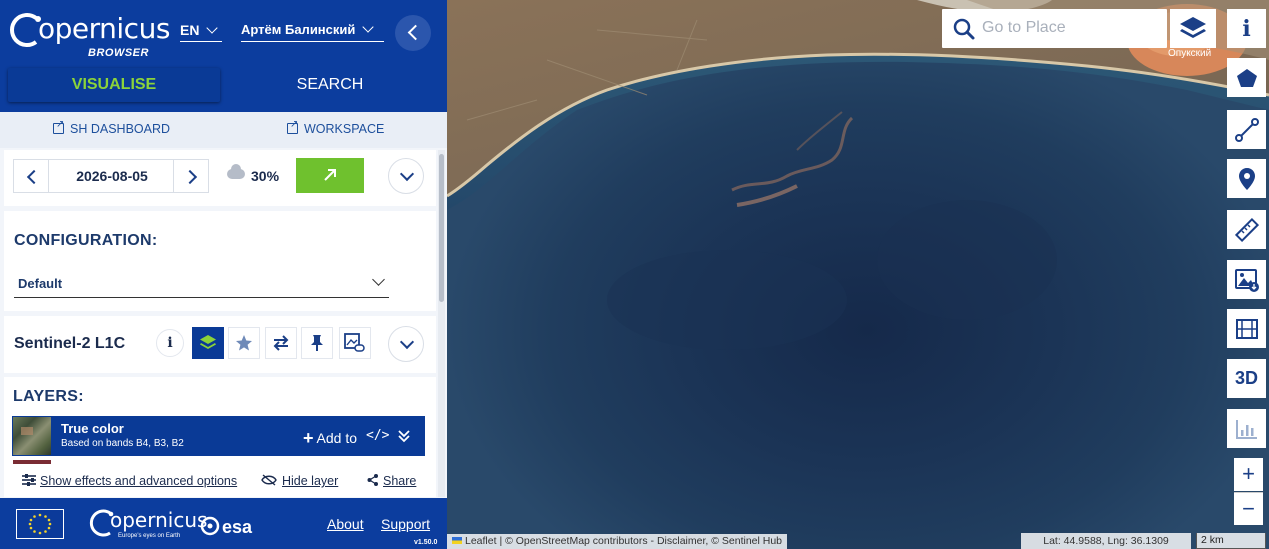 The image size is (1269, 549). I want to click on image-link-button, so click(355, 343).